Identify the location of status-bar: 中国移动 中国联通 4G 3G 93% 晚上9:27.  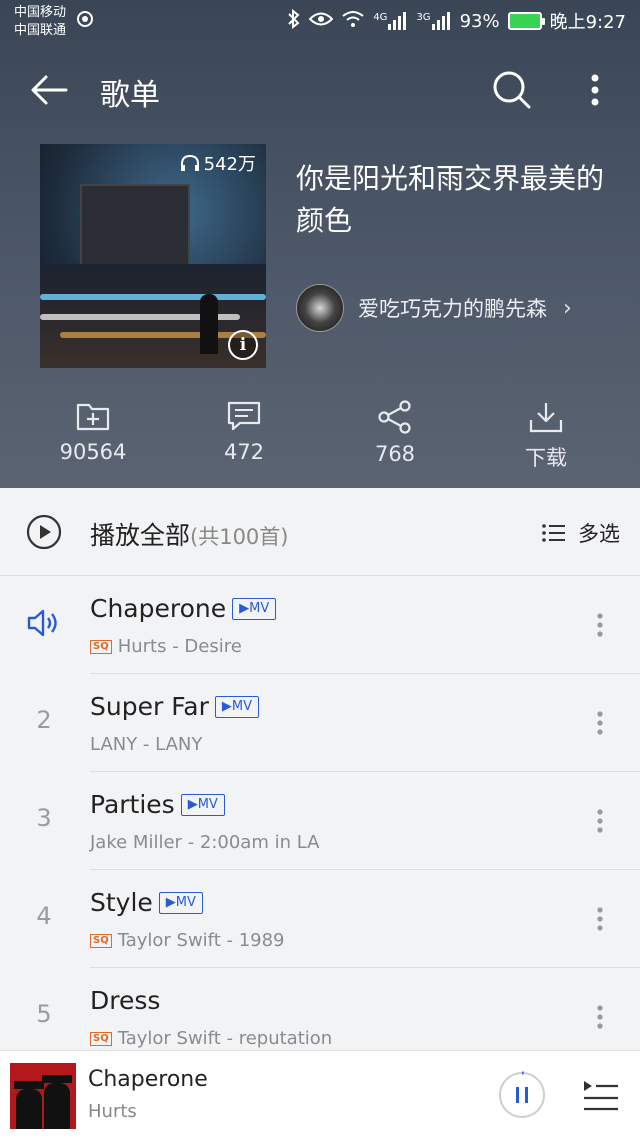
(320, 22).